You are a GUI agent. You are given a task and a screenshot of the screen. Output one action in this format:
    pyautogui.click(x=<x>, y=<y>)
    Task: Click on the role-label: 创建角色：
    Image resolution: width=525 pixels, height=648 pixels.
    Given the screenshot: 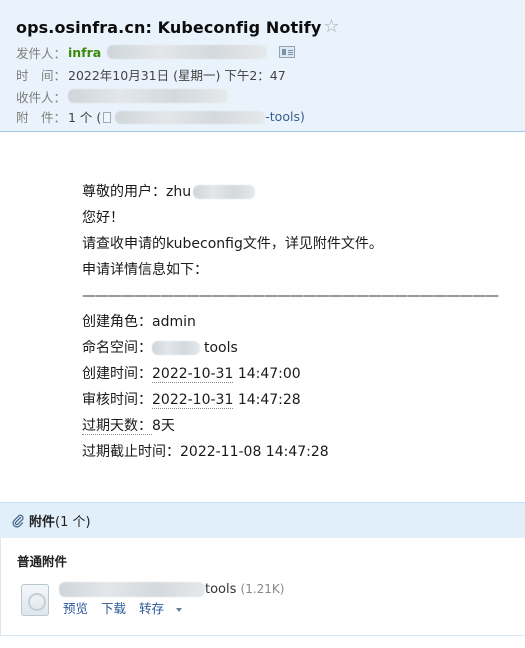 What is the action you would take?
    pyautogui.click(x=117, y=322)
    